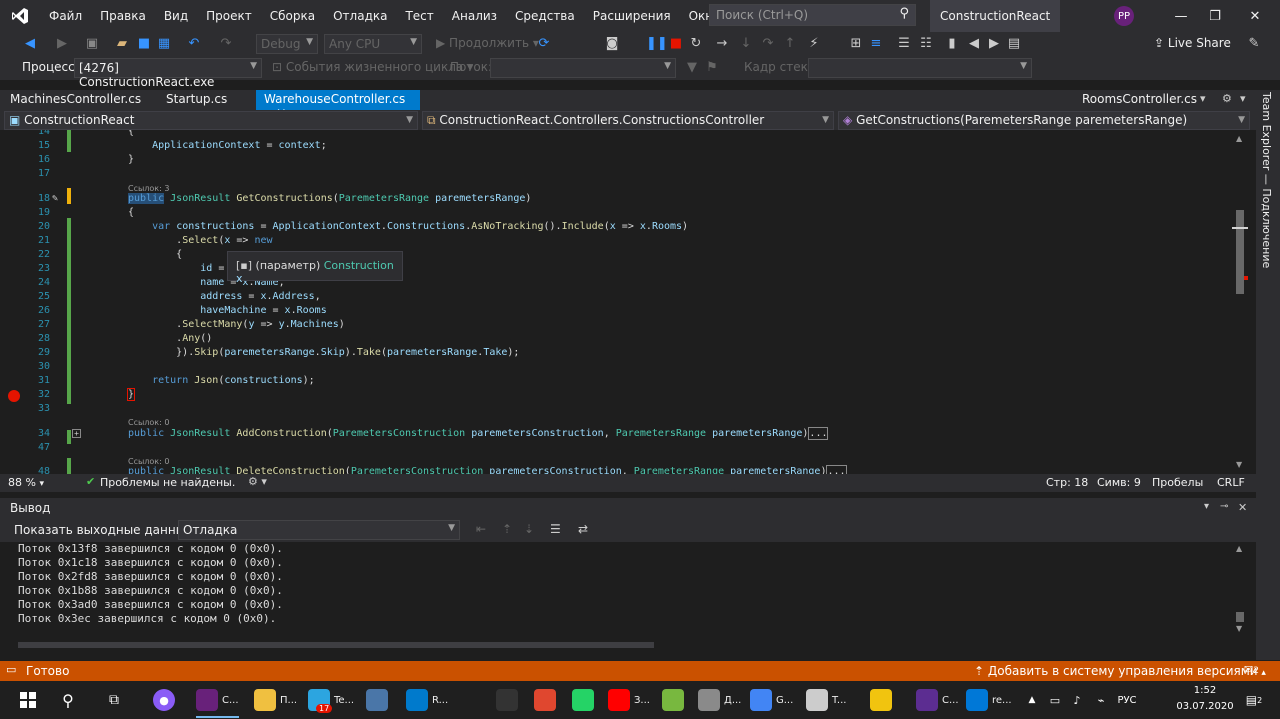  Describe the element at coordinates (287, 44) in the screenshot. I see `config-select: Debug ▼` at that location.